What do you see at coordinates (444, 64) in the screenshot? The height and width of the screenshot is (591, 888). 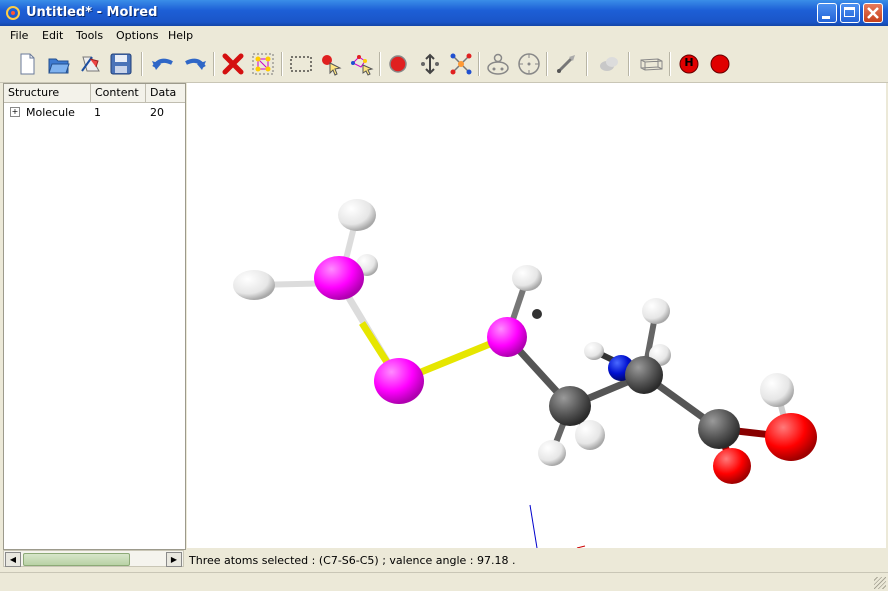 I see `toolbar: H` at bounding box center [444, 64].